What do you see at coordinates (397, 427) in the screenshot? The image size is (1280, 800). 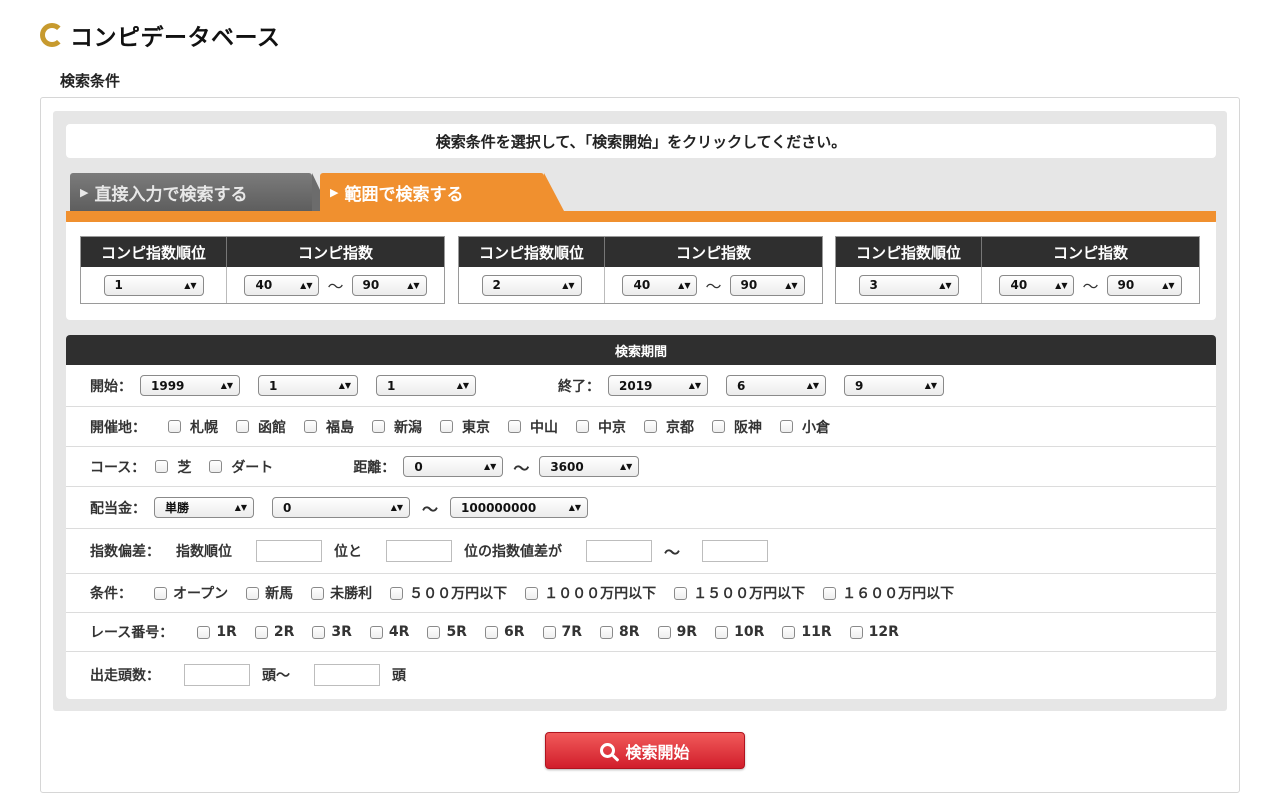 I see `venue-checkbox: 新潟` at bounding box center [397, 427].